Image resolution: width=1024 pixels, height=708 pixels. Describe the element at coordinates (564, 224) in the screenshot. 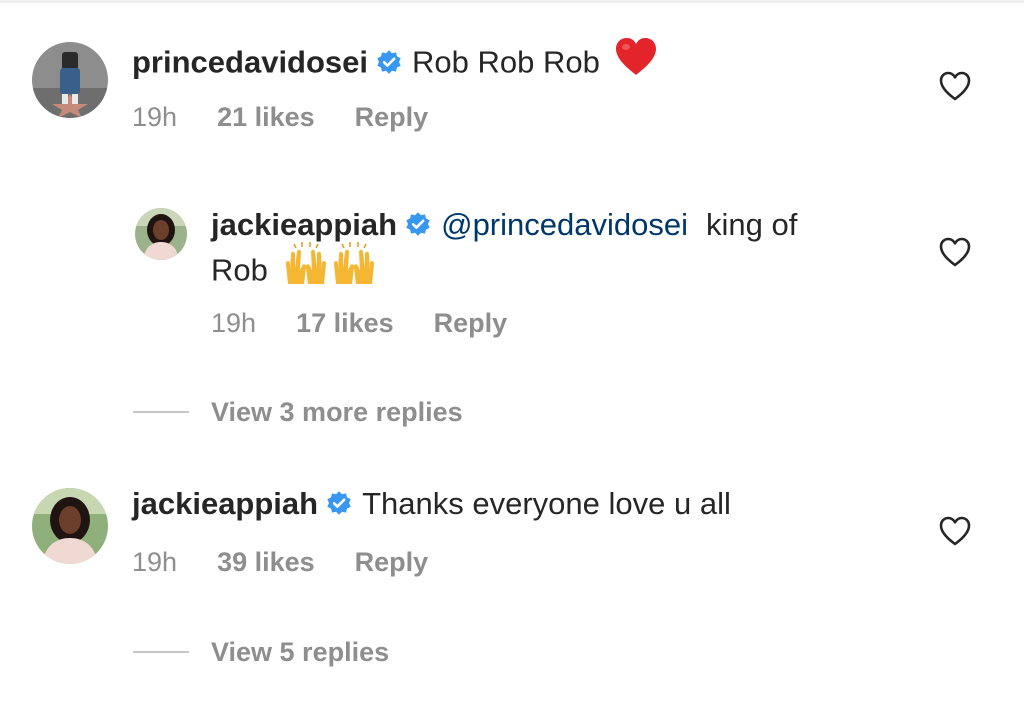

I see `mention-link: @princedavidosei` at that location.